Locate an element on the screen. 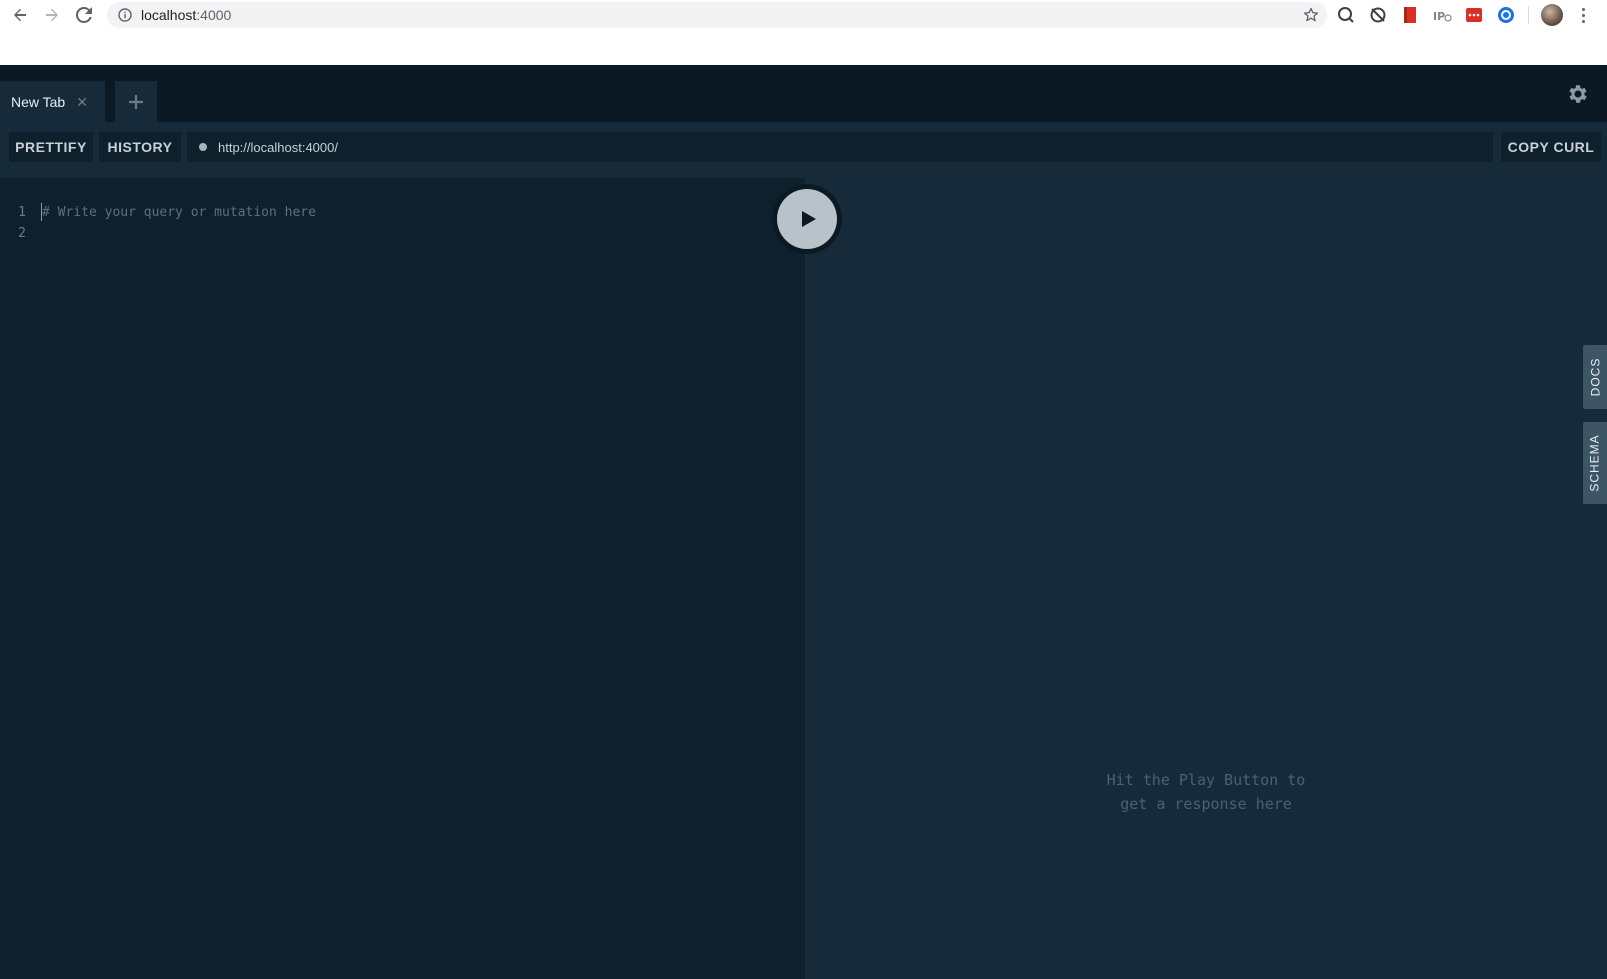 Image resolution: width=1607 pixels, height=979 pixels. schema-tab-label: SCHEMA is located at coordinates (1595, 463).